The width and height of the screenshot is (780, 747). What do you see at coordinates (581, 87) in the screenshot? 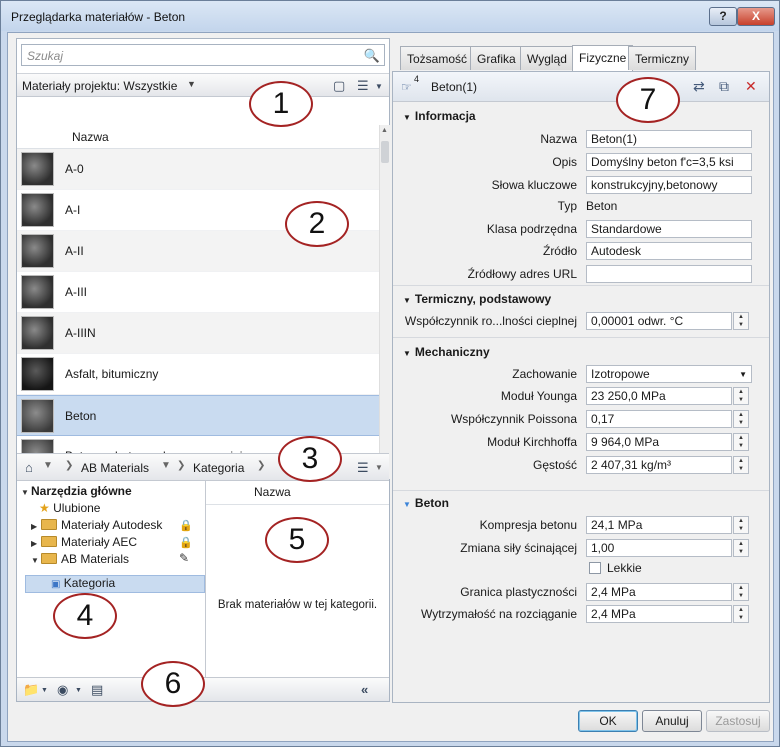
I see `asset-bar: ☞ 4 Beton(1) ⇄ ⧉ ✕` at bounding box center [581, 87].